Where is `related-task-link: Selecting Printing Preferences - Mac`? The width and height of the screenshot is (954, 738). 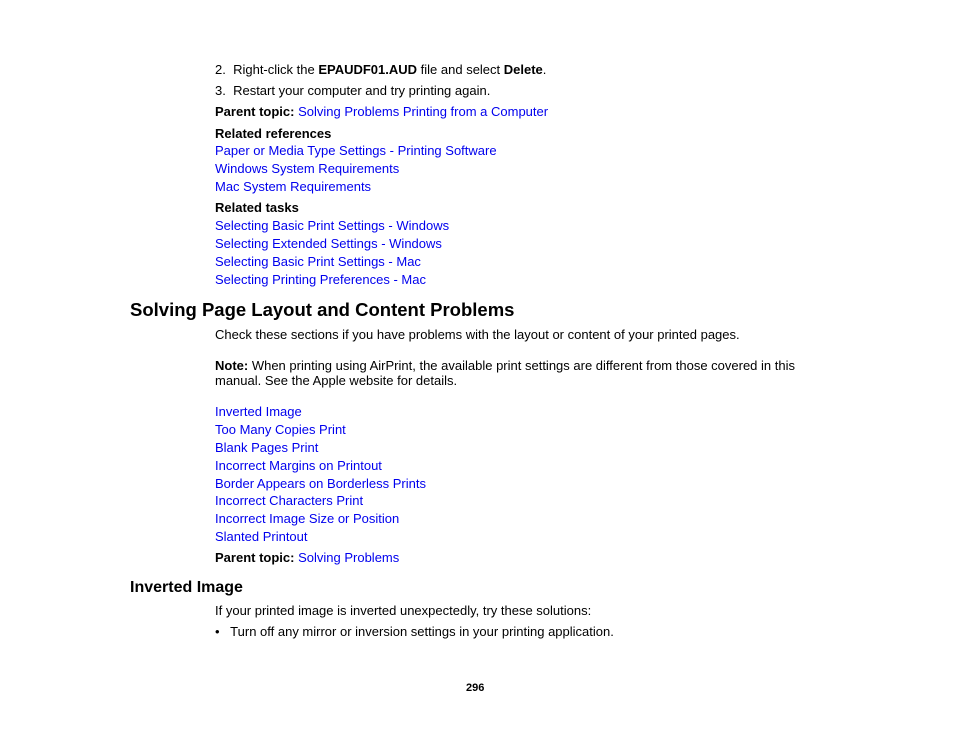
related-task-link: Selecting Printing Preferences - Mac is located at coordinates (320, 280).